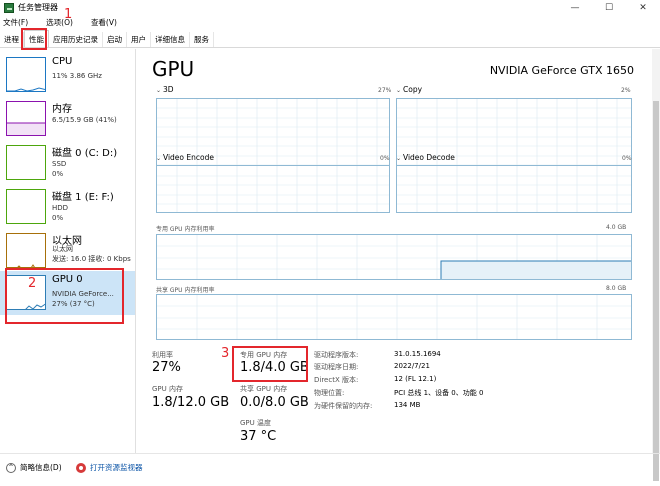 This screenshot has width=660, height=486. Describe the element at coordinates (81, 467) in the screenshot. I see `resource-monitor-icon` at that location.